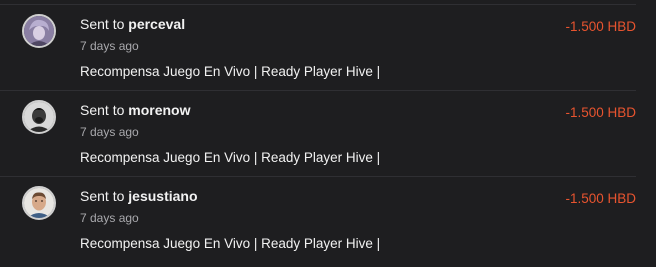  What do you see at coordinates (156, 24) in the screenshot?
I see `recipient-username: perceval` at bounding box center [156, 24].